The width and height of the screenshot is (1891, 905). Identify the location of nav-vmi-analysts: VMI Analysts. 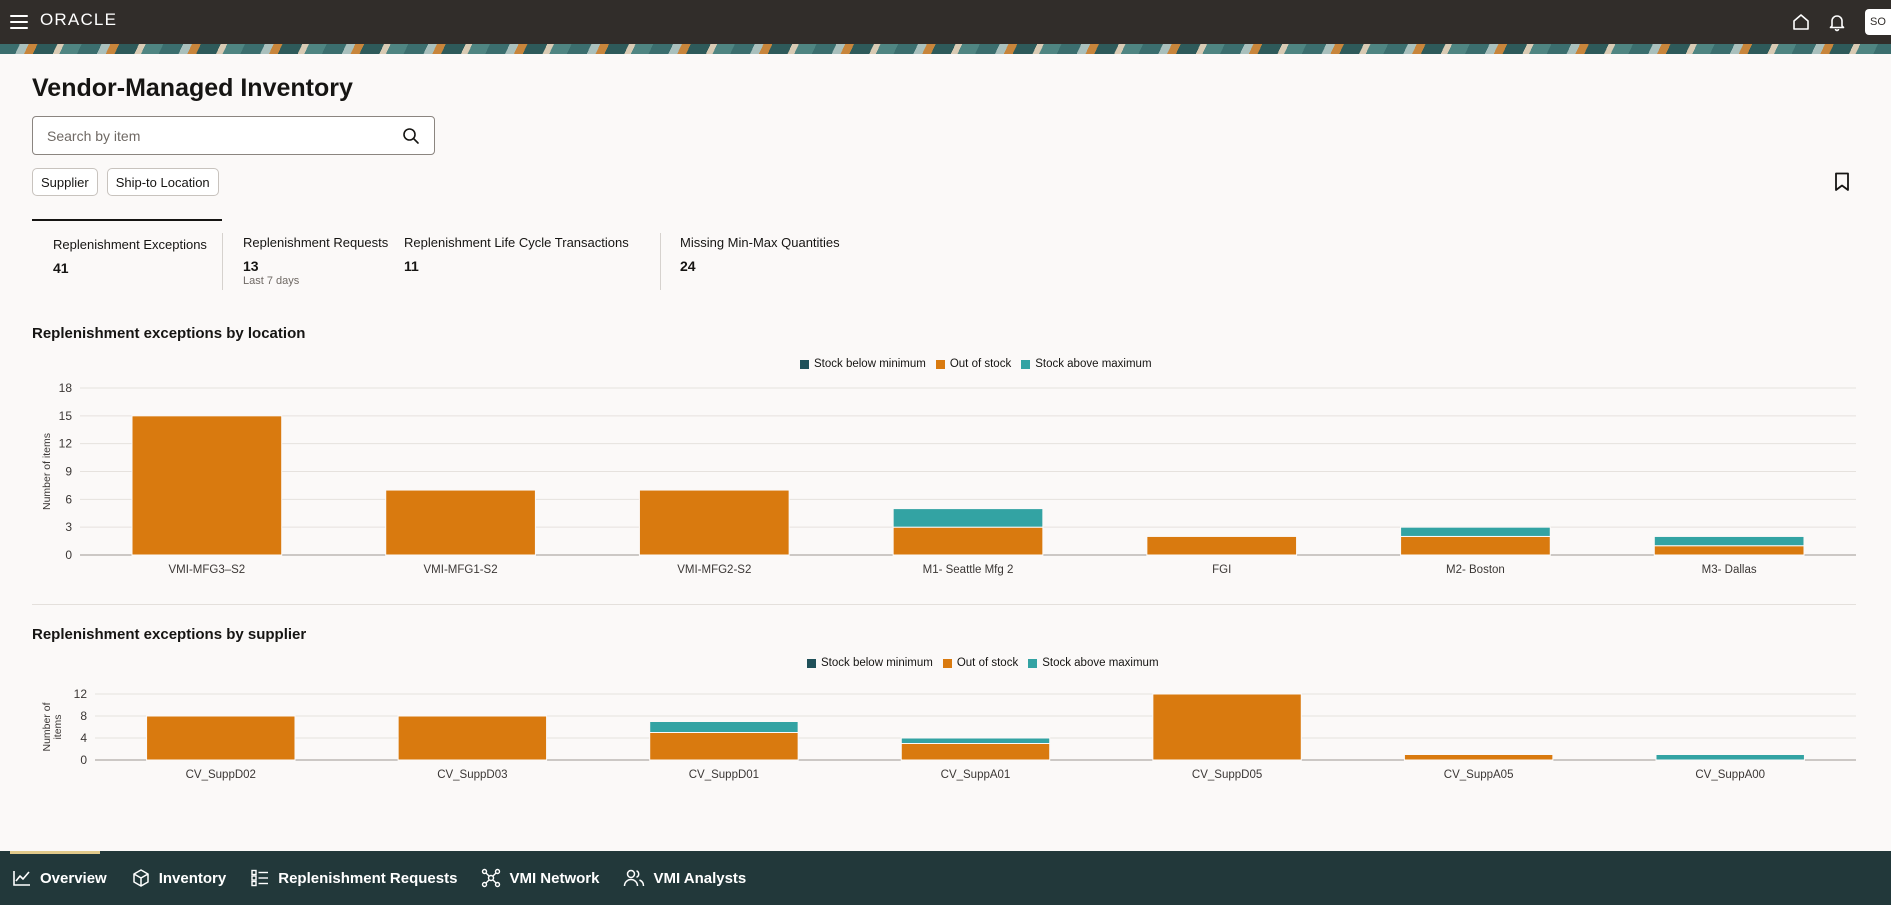
(684, 878).